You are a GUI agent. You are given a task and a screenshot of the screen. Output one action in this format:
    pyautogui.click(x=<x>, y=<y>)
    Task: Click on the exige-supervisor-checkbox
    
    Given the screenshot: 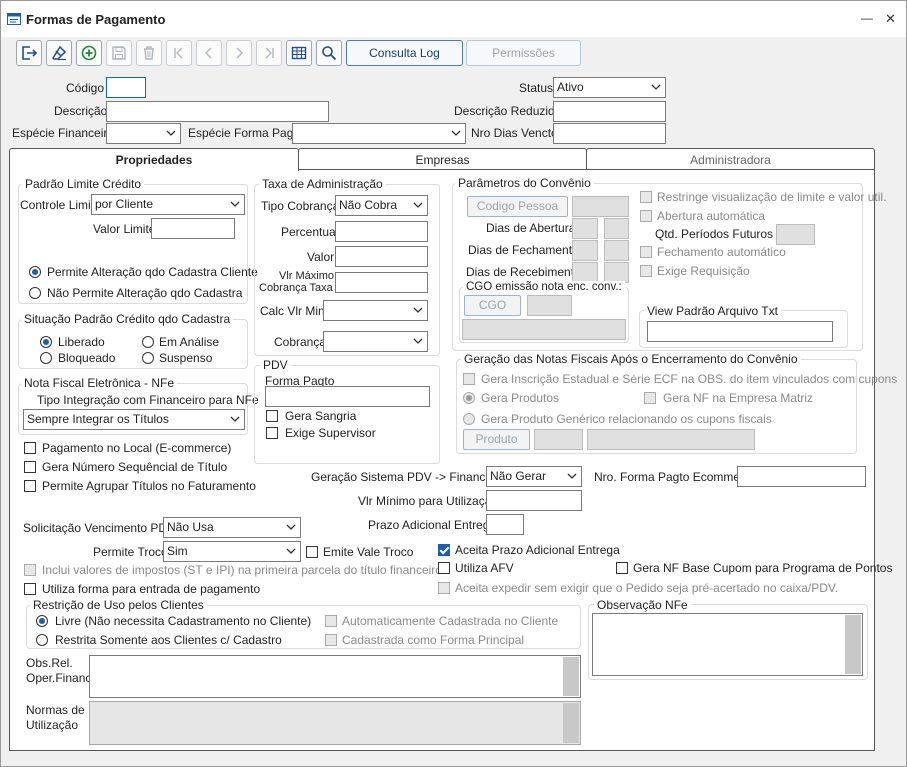 What is the action you would take?
    pyautogui.click(x=272, y=433)
    